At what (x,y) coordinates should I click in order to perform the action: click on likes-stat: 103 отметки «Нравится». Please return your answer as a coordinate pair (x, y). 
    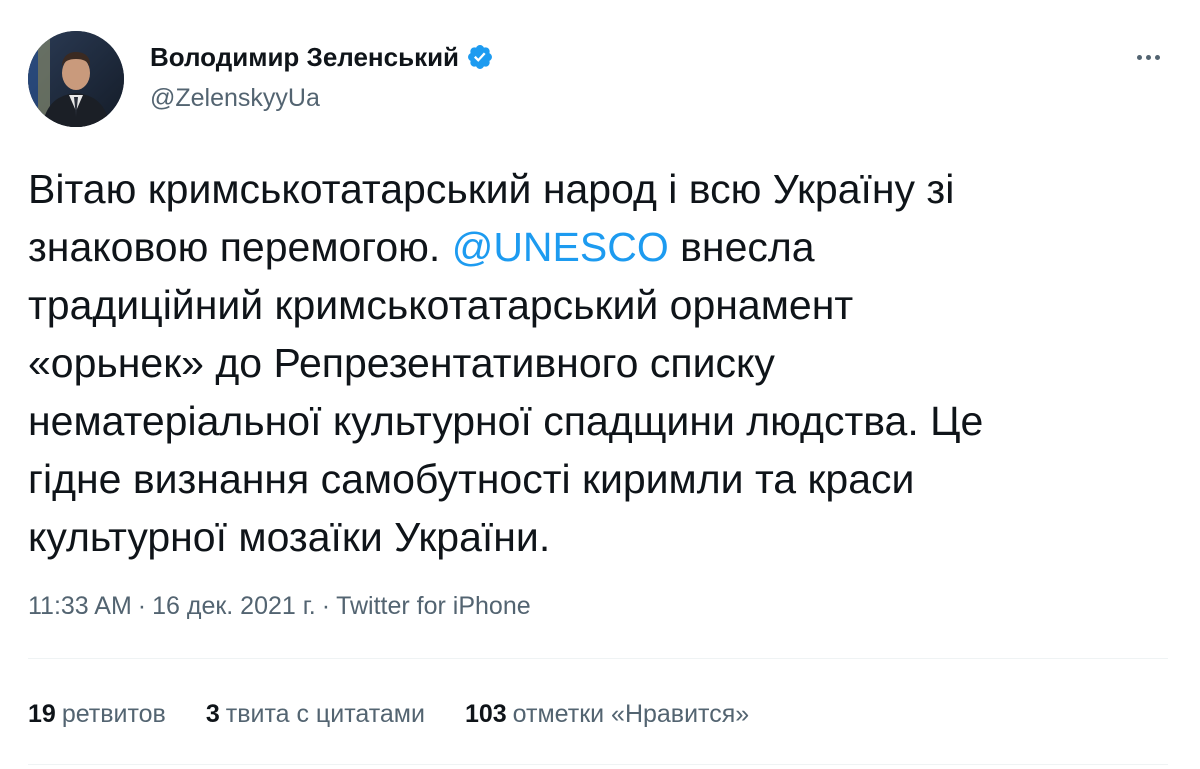
    Looking at the image, I should click on (607, 714).